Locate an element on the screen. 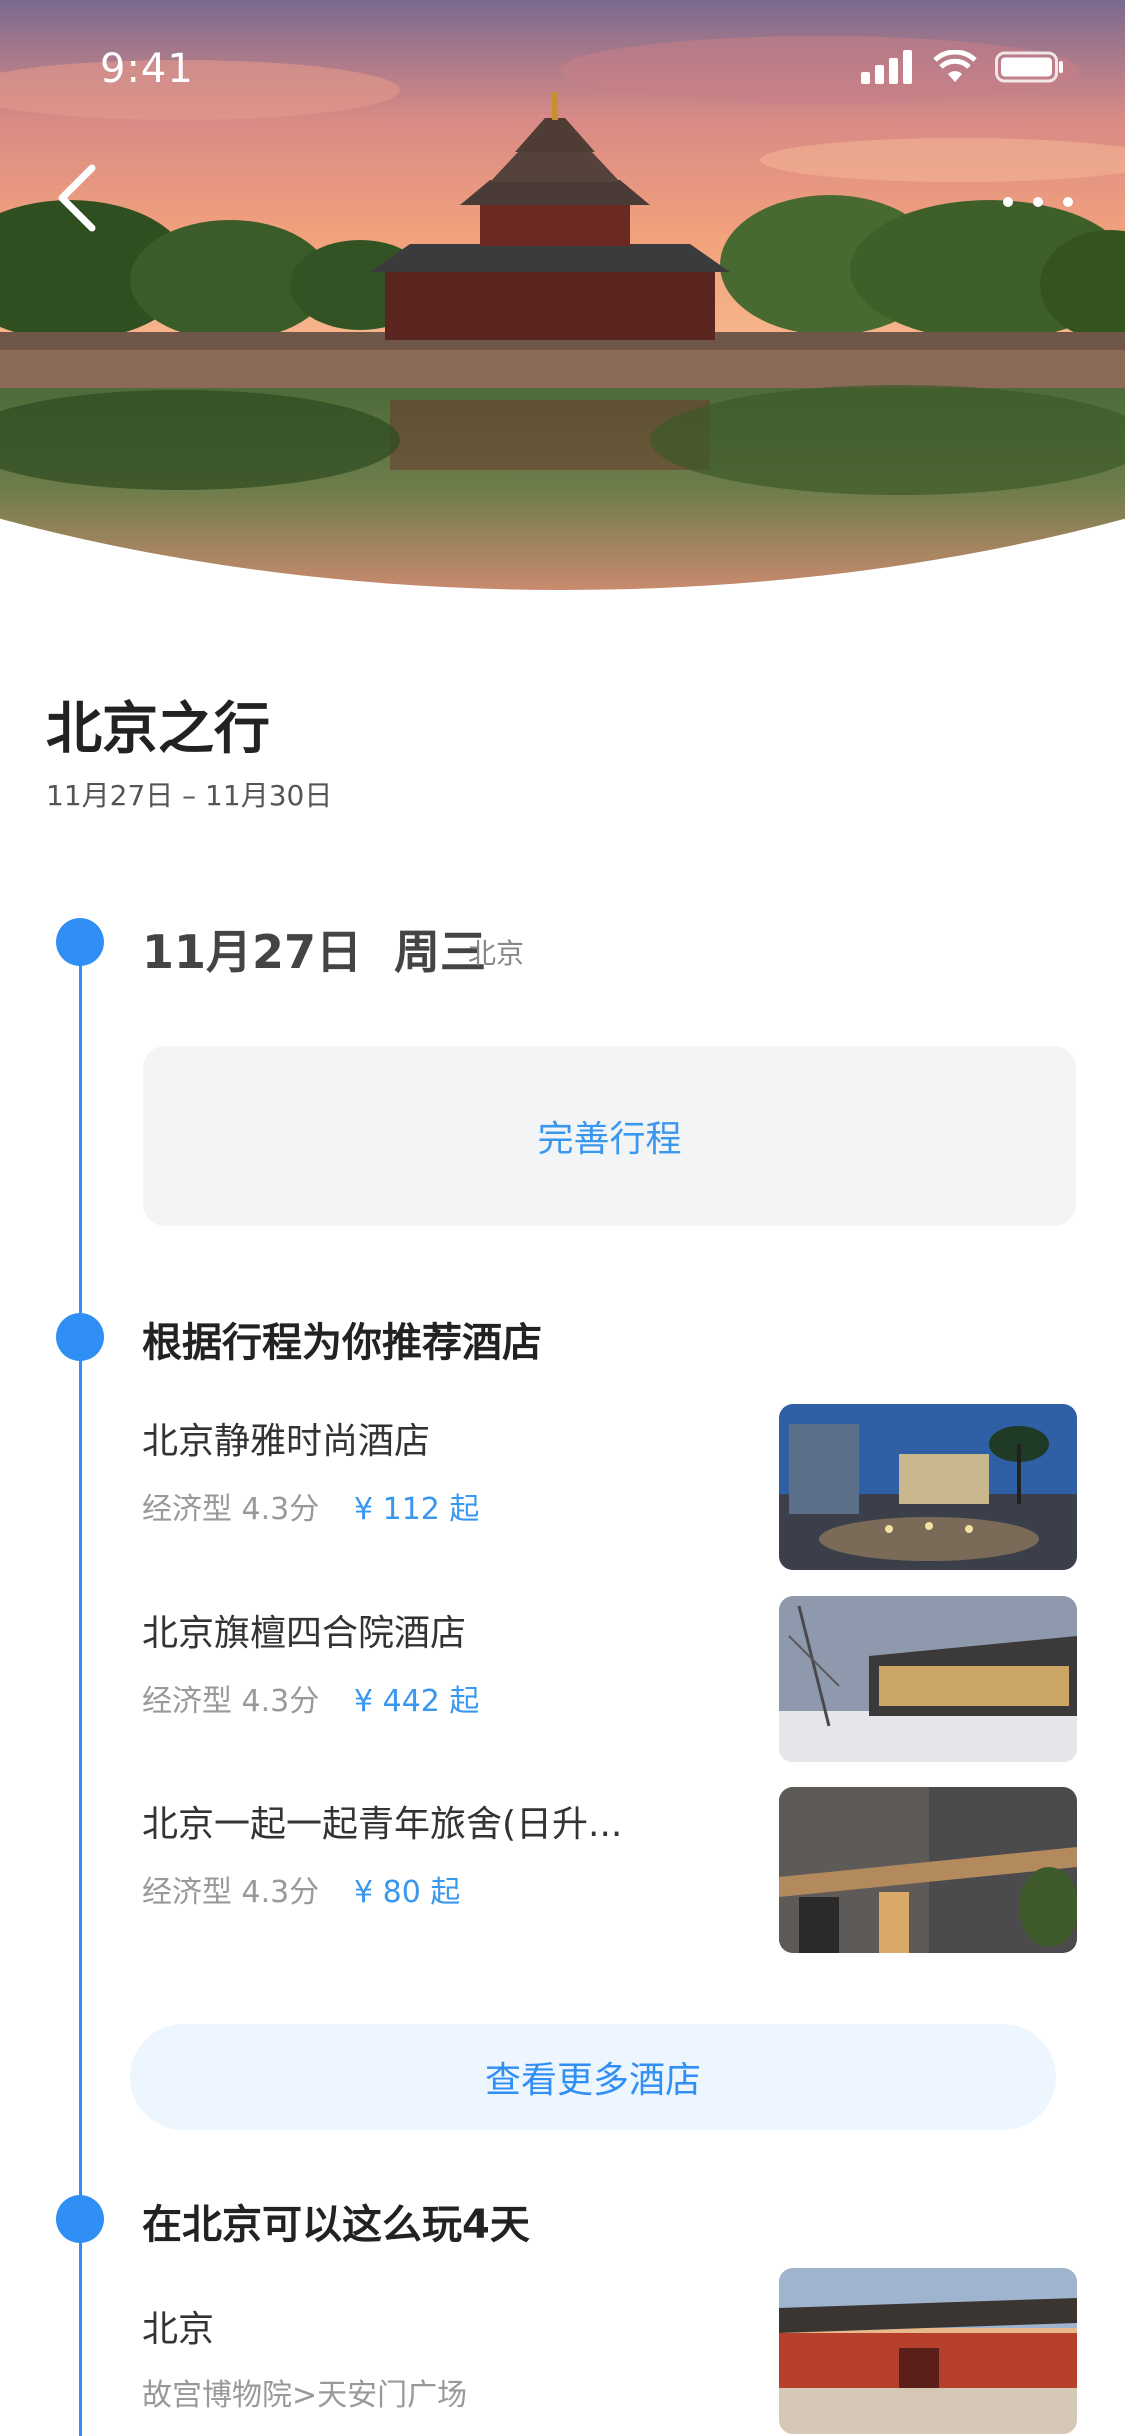 The height and width of the screenshot is (2436, 1125). play-photo is located at coordinates (928, 2351).